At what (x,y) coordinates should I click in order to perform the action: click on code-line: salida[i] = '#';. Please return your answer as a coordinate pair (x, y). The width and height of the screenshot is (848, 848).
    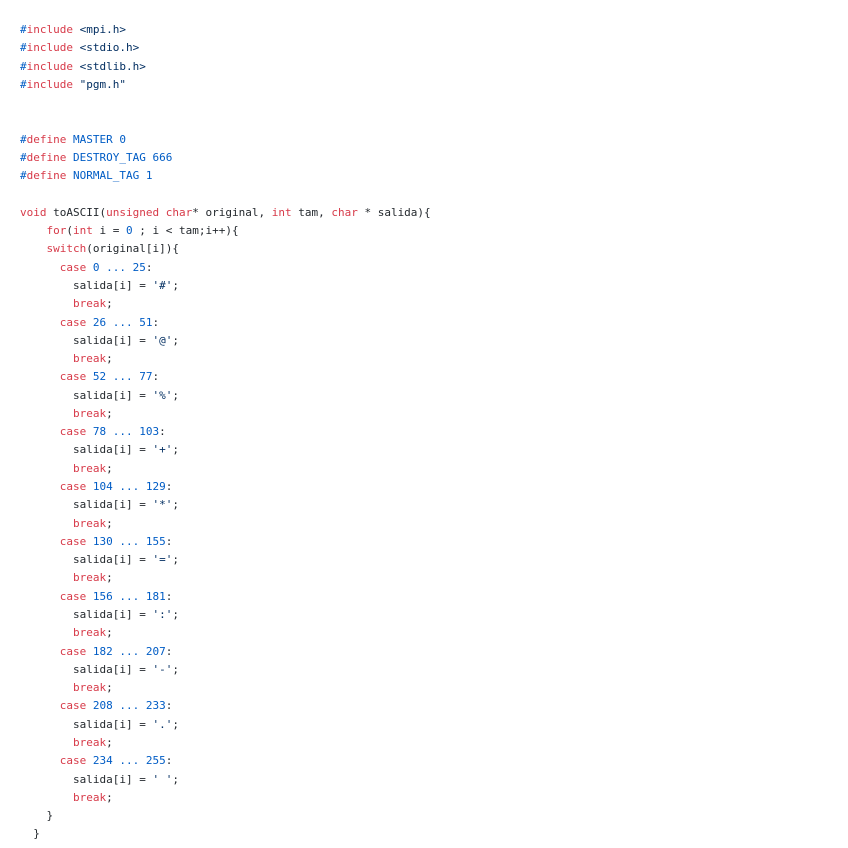
    Looking at the image, I should click on (225, 286).